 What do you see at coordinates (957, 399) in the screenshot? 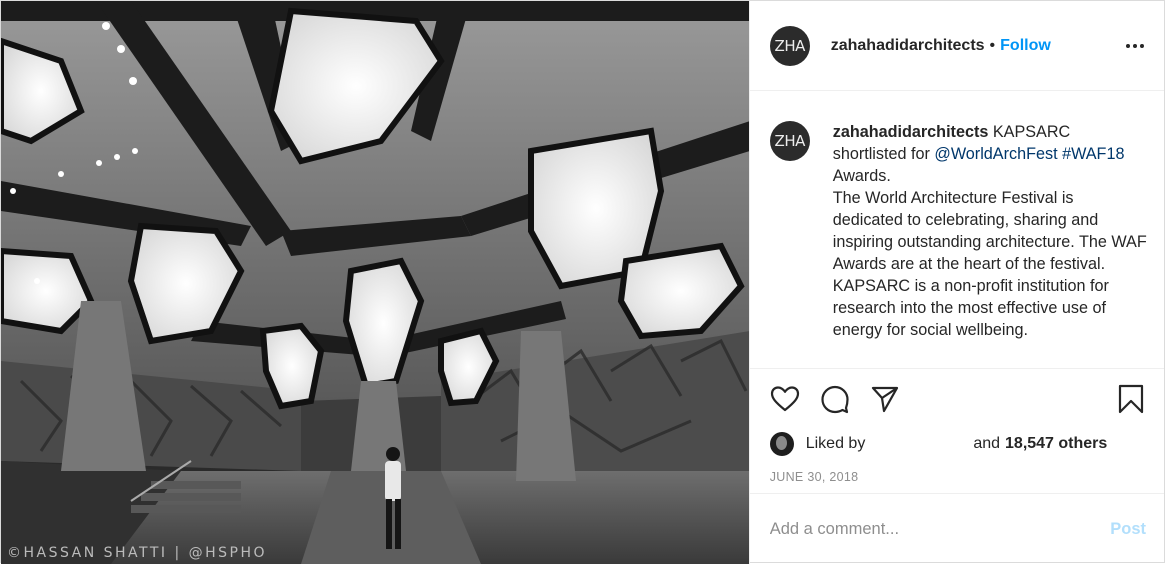
I see `action-bar` at bounding box center [957, 399].